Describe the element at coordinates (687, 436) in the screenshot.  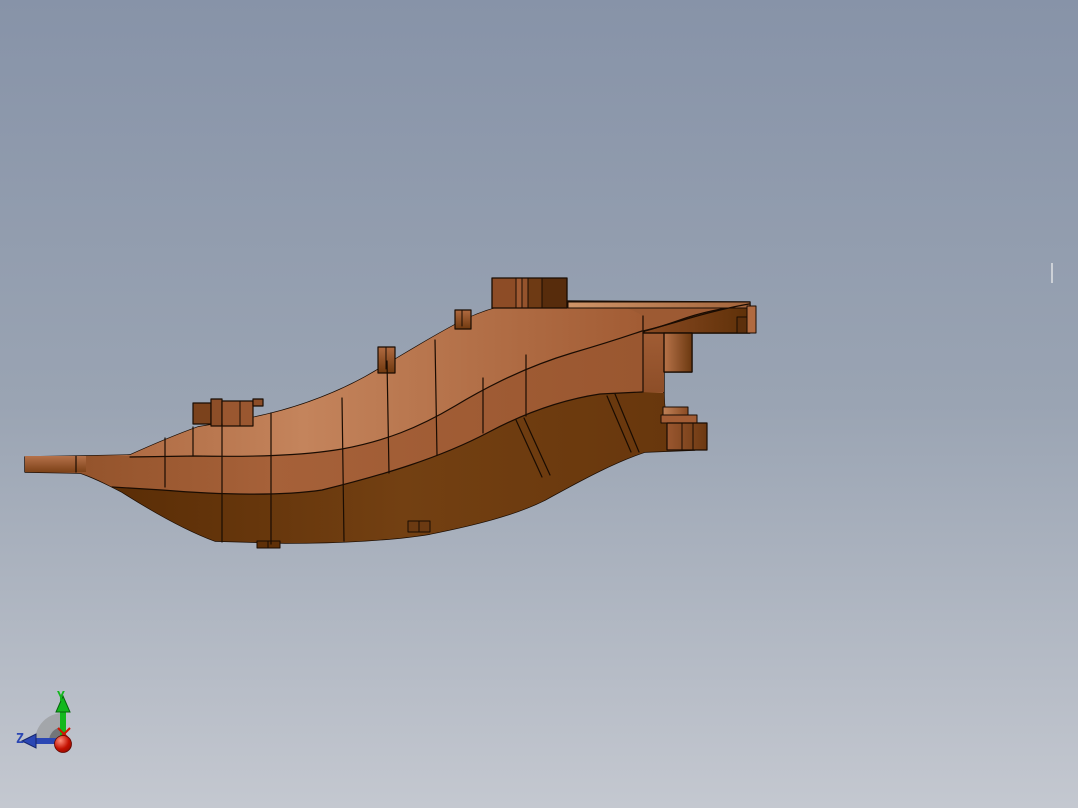
I see `model-lower-blocks` at that location.